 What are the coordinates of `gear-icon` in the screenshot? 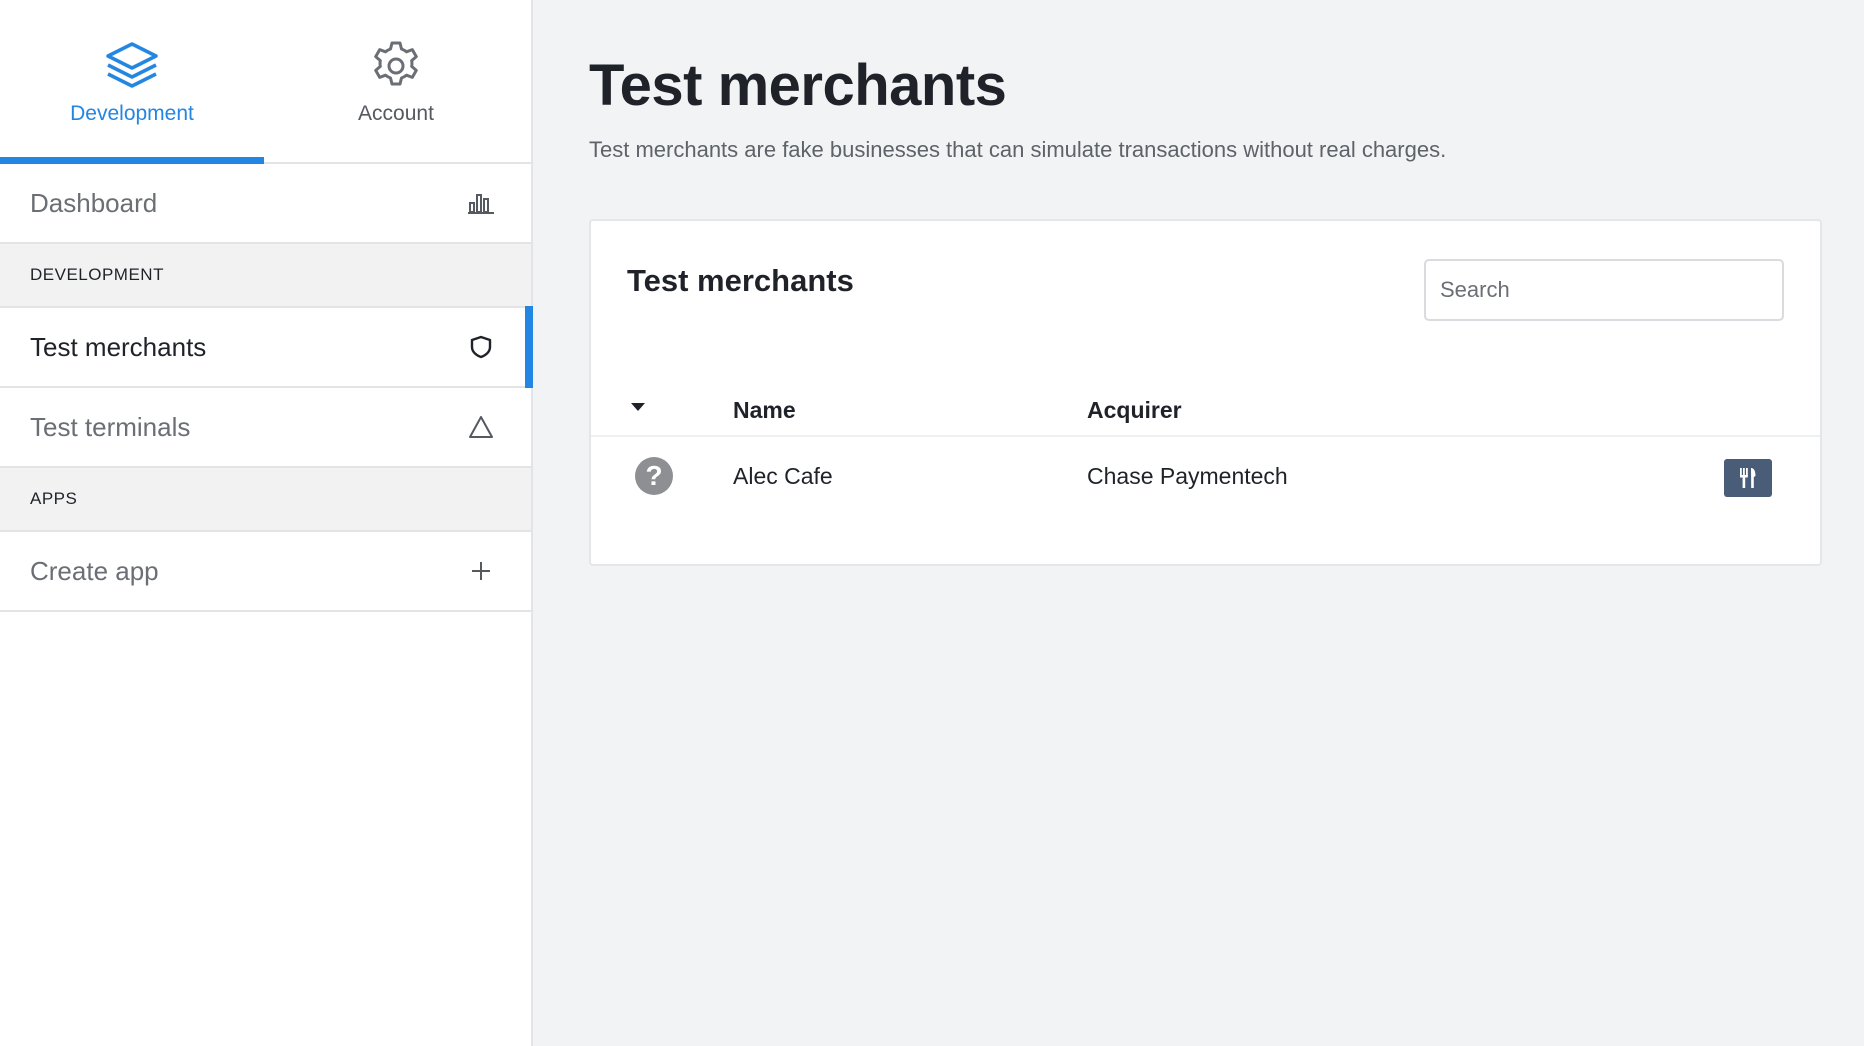 It's located at (396, 66).